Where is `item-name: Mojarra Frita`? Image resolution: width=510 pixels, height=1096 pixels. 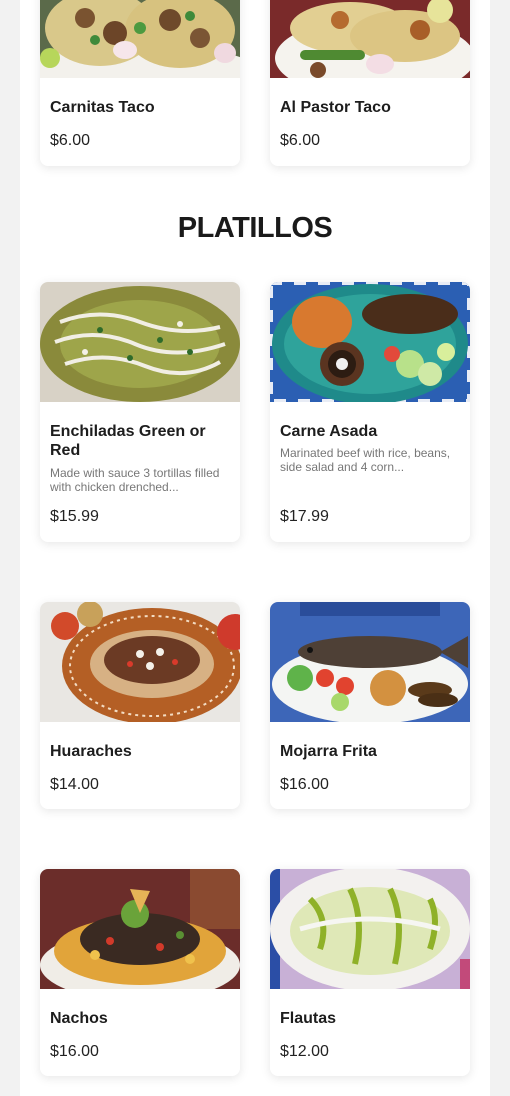
item-name: Mojarra Frita is located at coordinates (328, 751).